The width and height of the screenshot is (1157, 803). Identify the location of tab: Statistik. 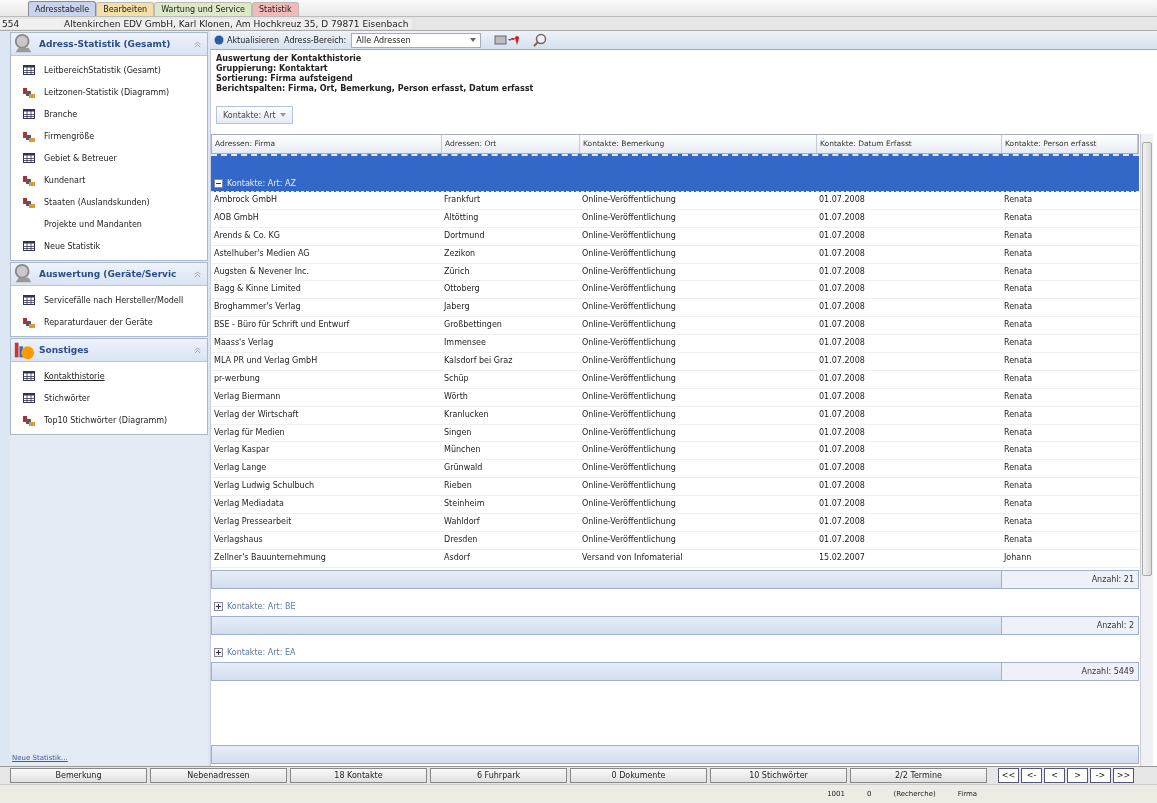
(275, 9).